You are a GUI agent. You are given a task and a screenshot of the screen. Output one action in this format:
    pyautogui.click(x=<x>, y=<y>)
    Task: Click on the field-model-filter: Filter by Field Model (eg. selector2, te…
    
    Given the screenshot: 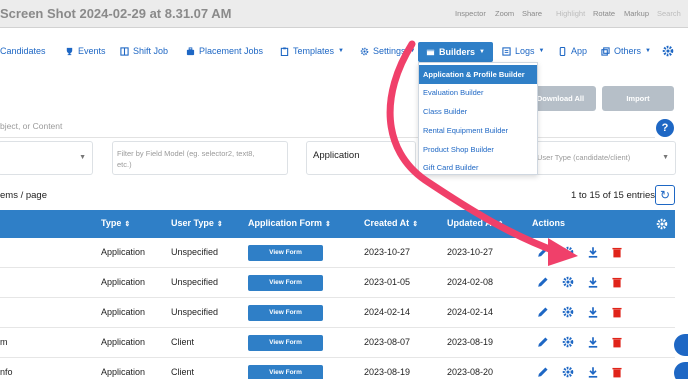 What is the action you would take?
    pyautogui.click(x=200, y=158)
    